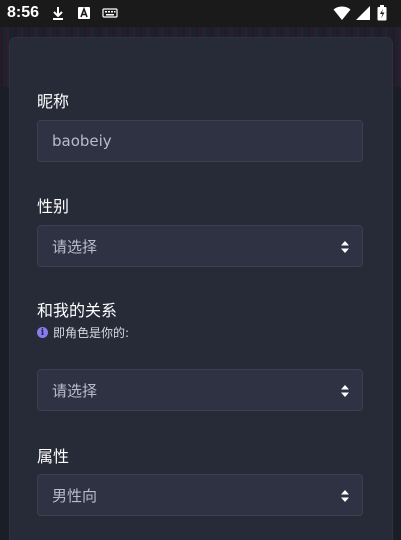 This screenshot has width=401, height=540. Describe the element at coordinates (75, 390) in the screenshot. I see `relationship-select-value: 请选择` at that location.